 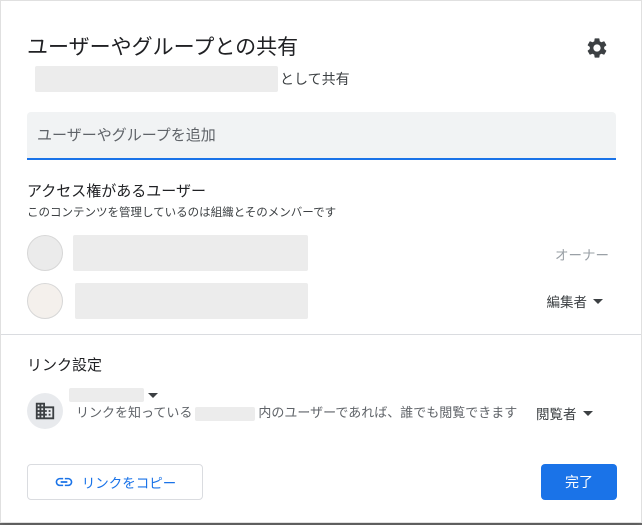 I want to click on link-description: リンクを知っている 内のユーザーであれば、誰でも閲覧できます, so click(x=301, y=414).